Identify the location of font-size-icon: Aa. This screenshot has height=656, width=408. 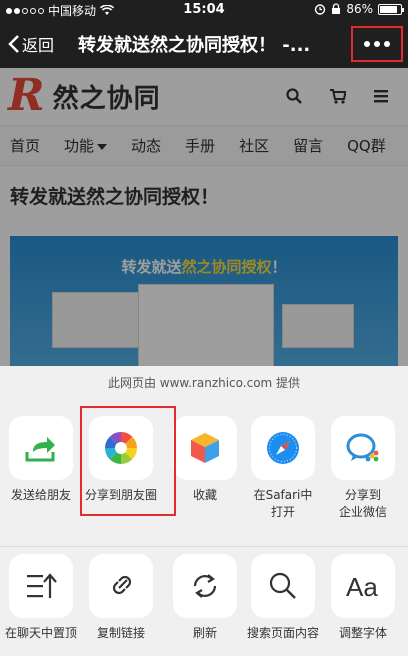
(363, 586).